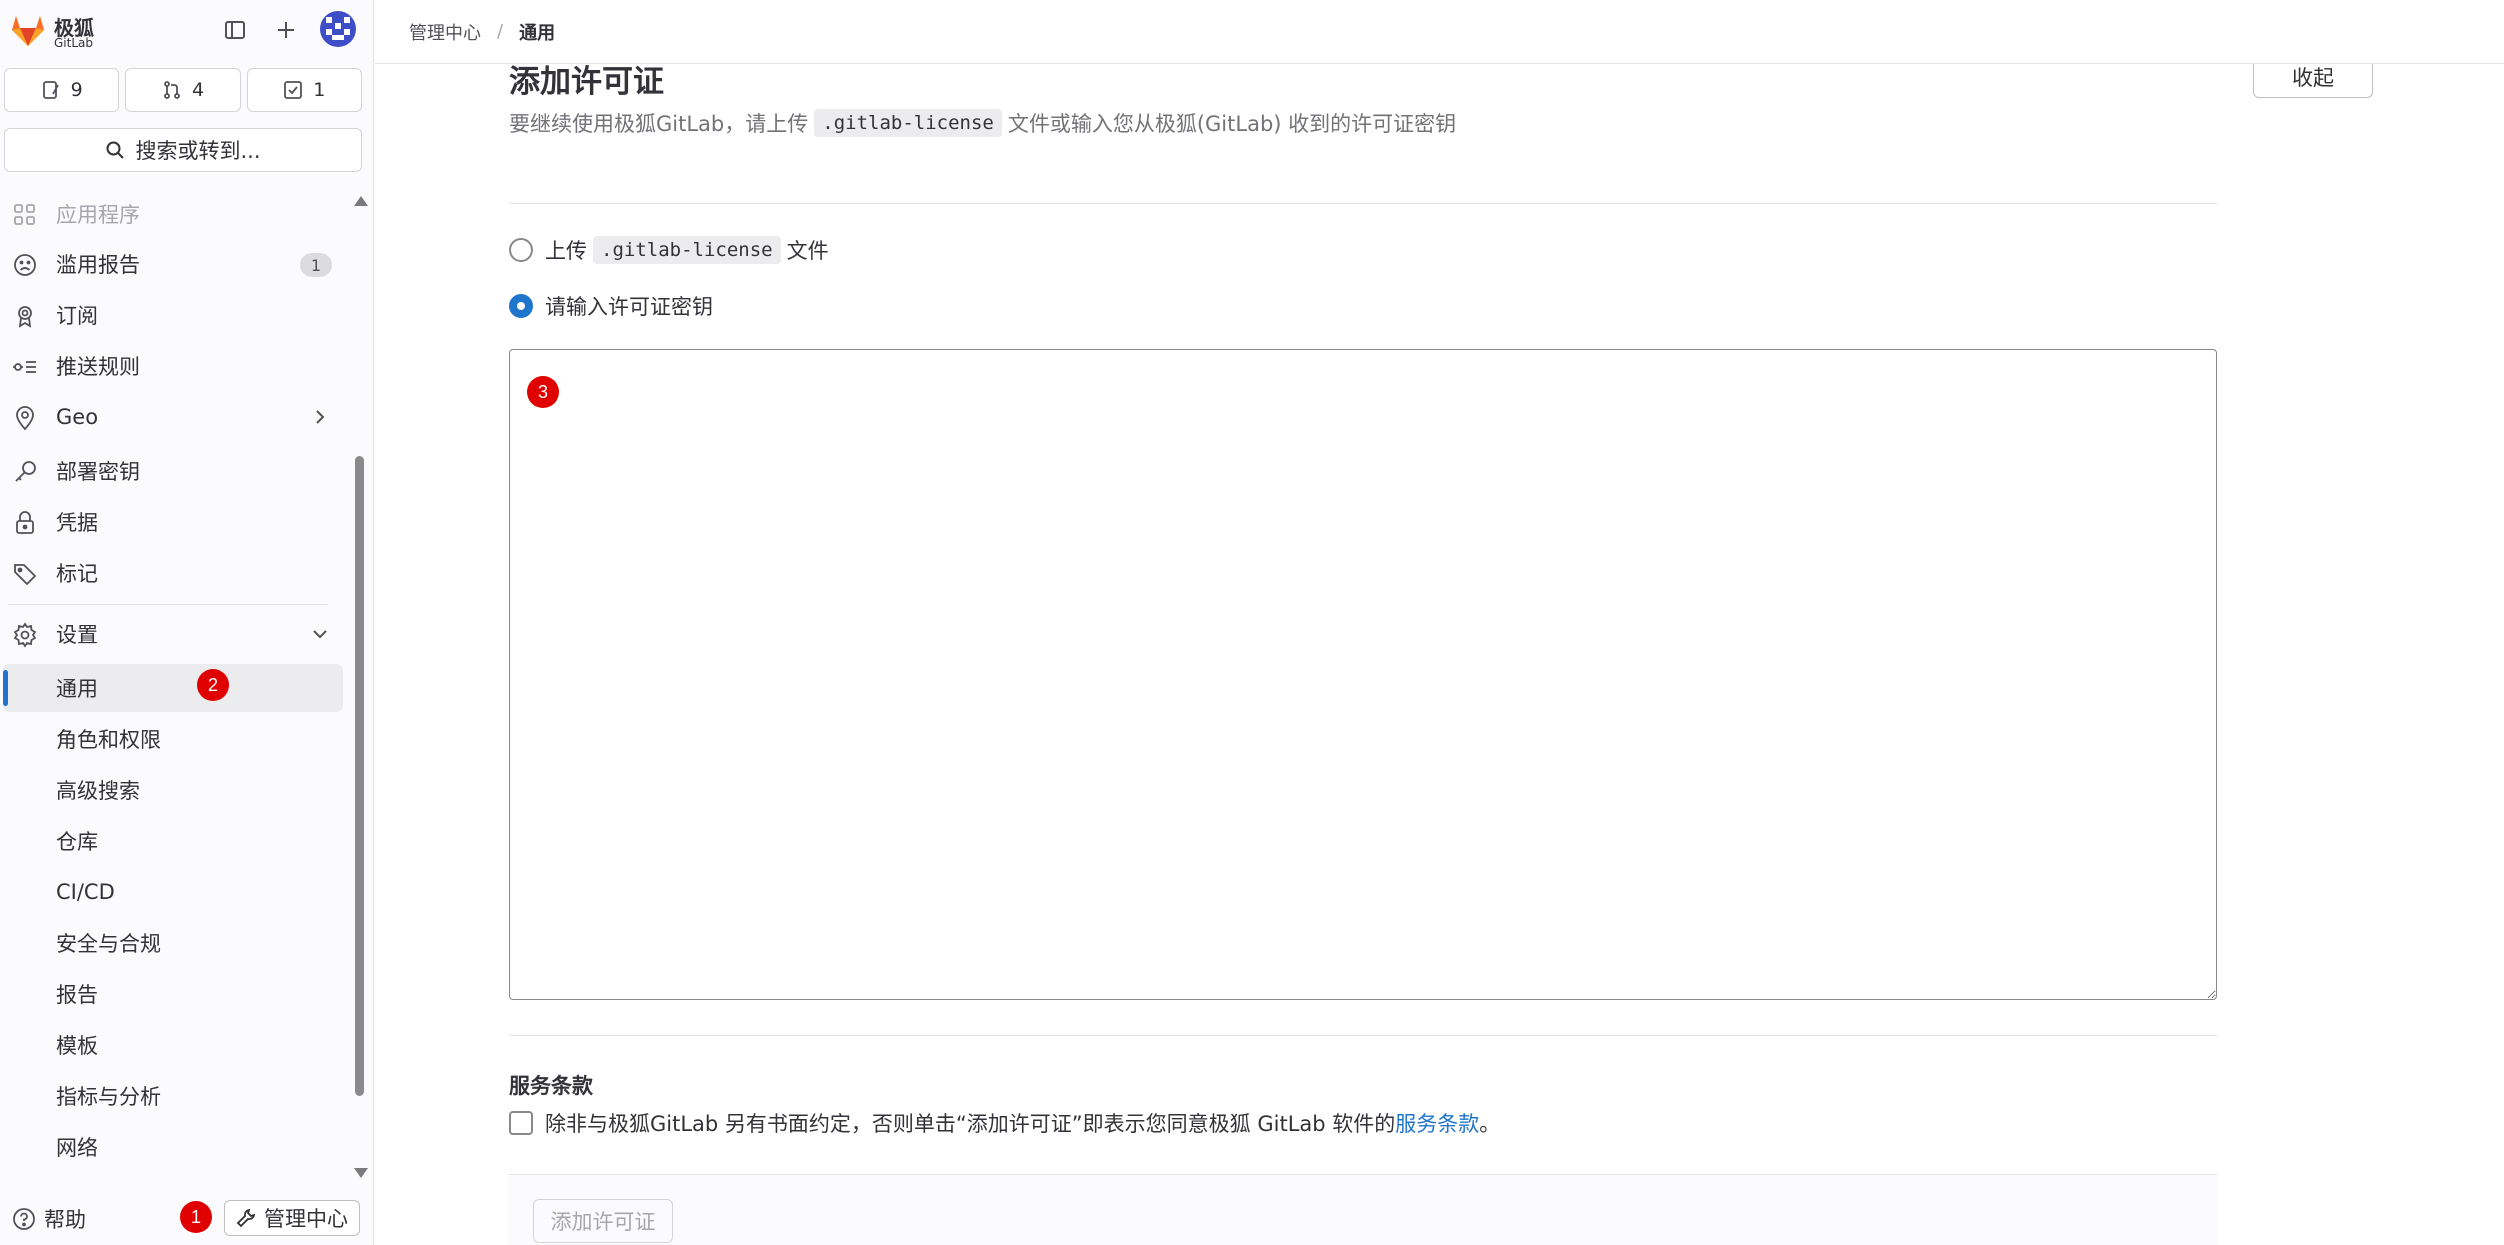 Image resolution: width=2504 pixels, height=1245 pixels. Describe the element at coordinates (543, 392) in the screenshot. I see `step-marker-3: 3` at that location.